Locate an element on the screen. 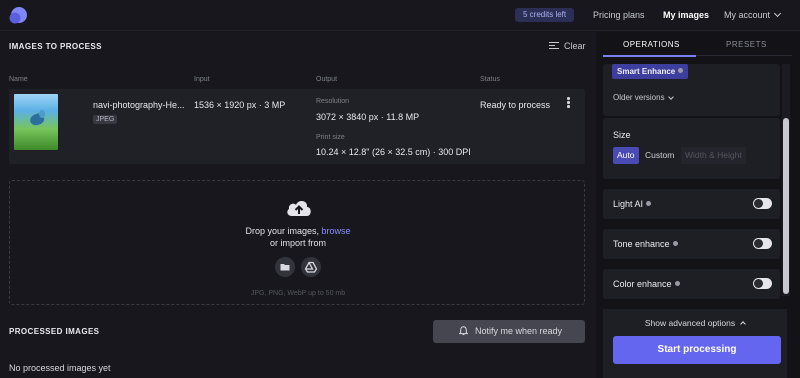  tone-enhance-label: Tone enhance is located at coordinates (645, 244).